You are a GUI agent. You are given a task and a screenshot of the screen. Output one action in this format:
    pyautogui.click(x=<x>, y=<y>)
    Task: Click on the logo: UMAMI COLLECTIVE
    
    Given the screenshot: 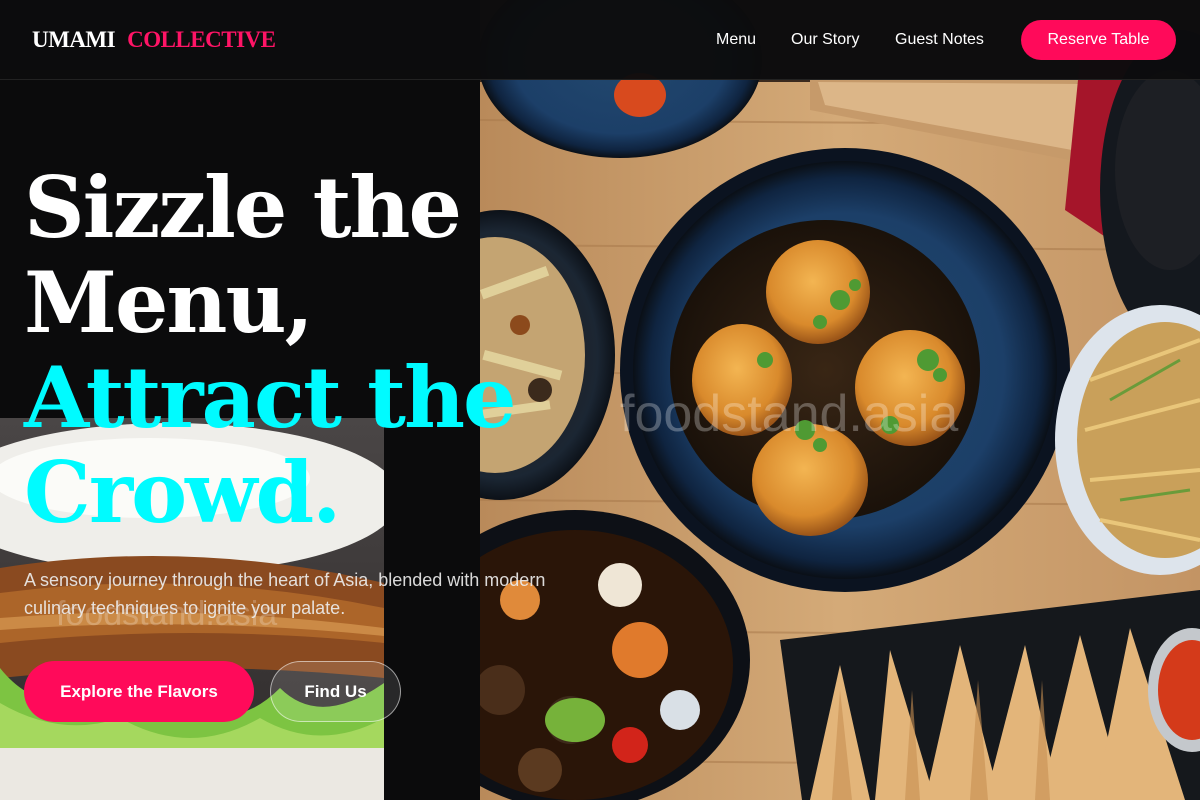 What is the action you would take?
    pyautogui.click(x=154, y=40)
    